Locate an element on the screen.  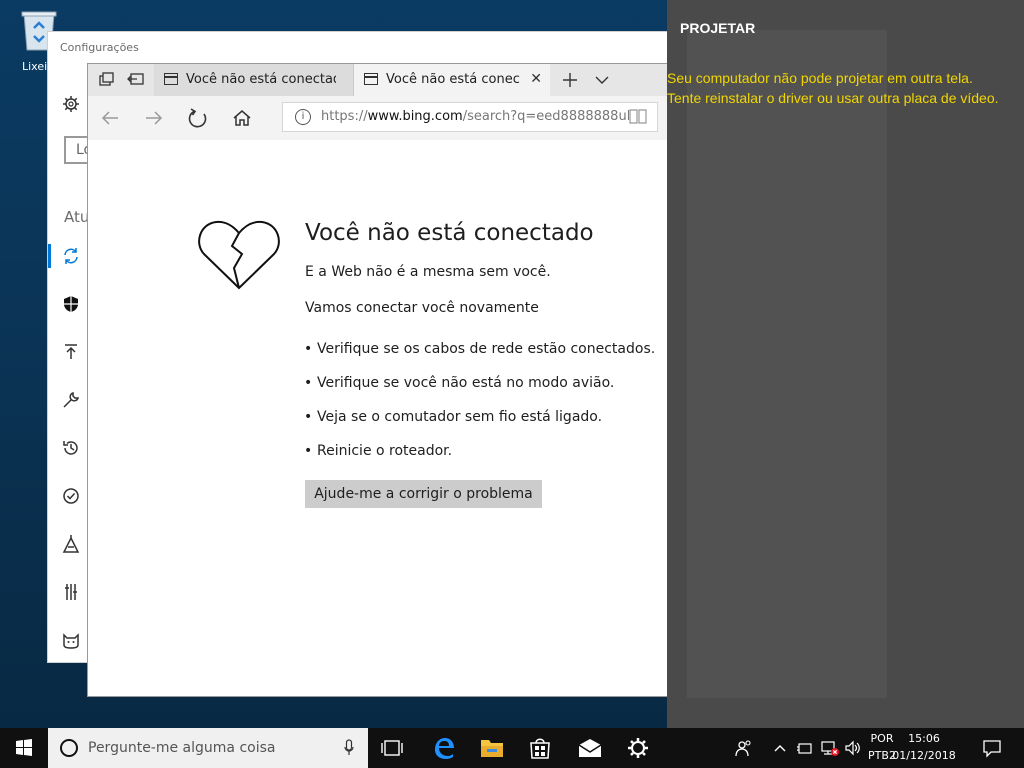
restore-tabs-icon is located at coordinates (136, 80).